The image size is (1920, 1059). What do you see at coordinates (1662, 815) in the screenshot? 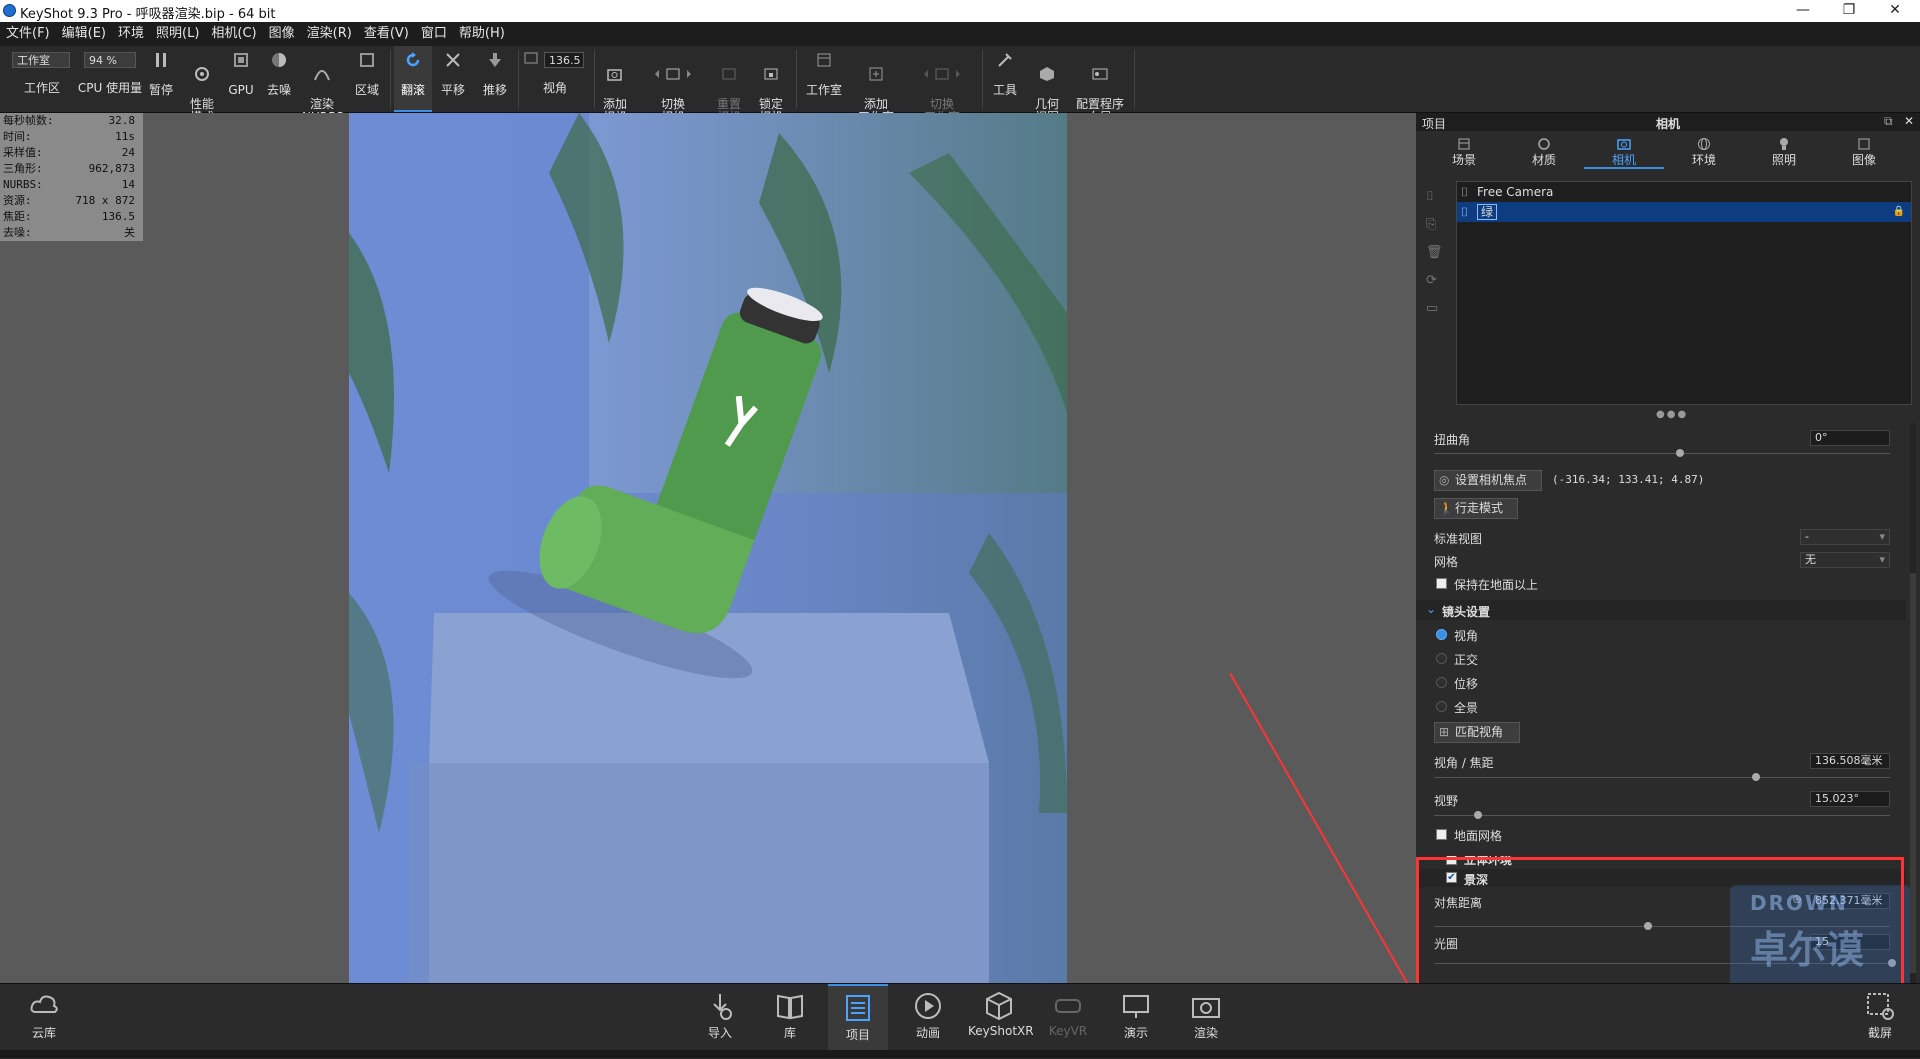
I see `field-of-view-slider` at bounding box center [1662, 815].